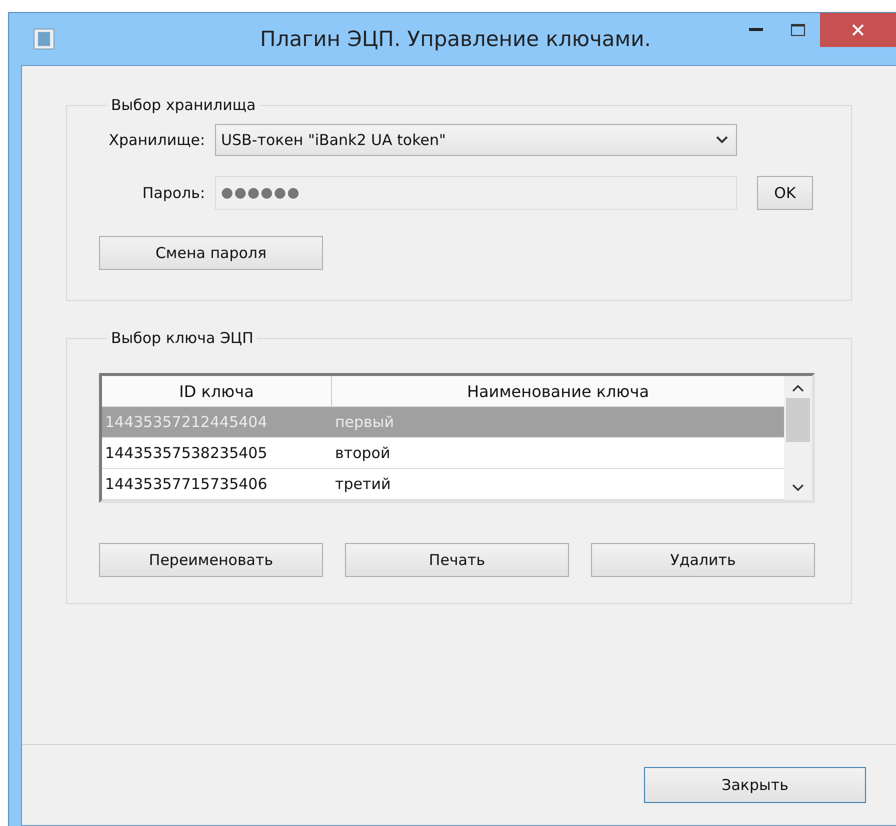 The image size is (896, 826). Describe the element at coordinates (186, 484) in the screenshot. I see `table-cell-text: 14435357715735406` at that location.